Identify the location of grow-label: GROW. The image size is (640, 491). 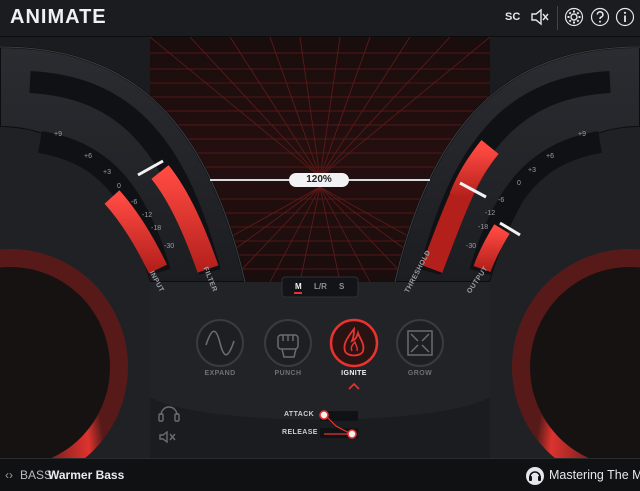
(420, 373).